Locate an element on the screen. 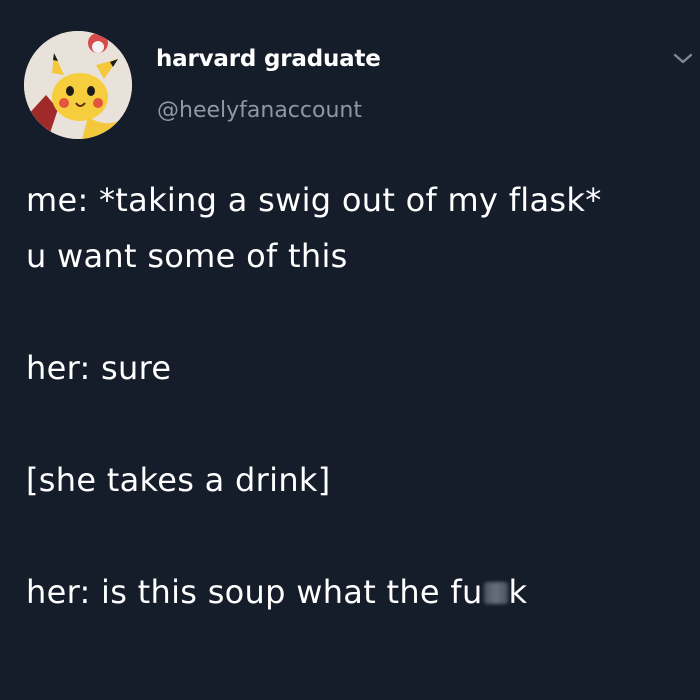  tweet-line-censored: her: is this soup what the fu k is located at coordinates (356, 592).